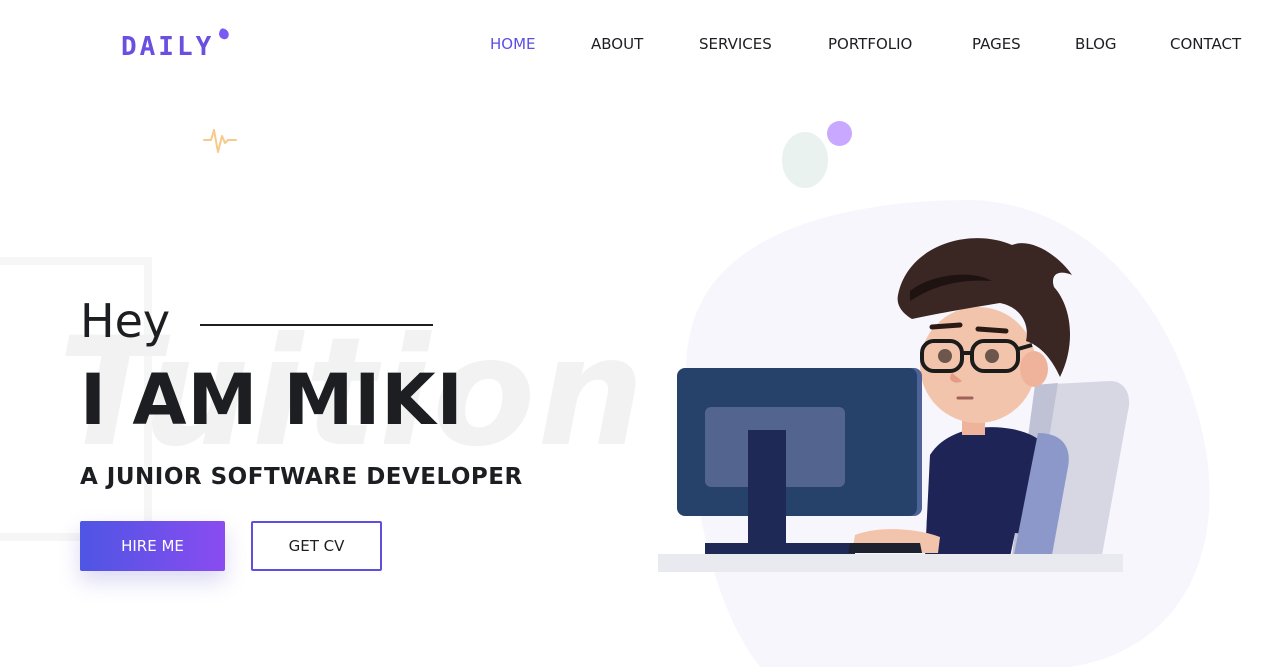 The width and height of the screenshot is (1286, 667). I want to click on nav-item-pages: PAGES, so click(996, 44).